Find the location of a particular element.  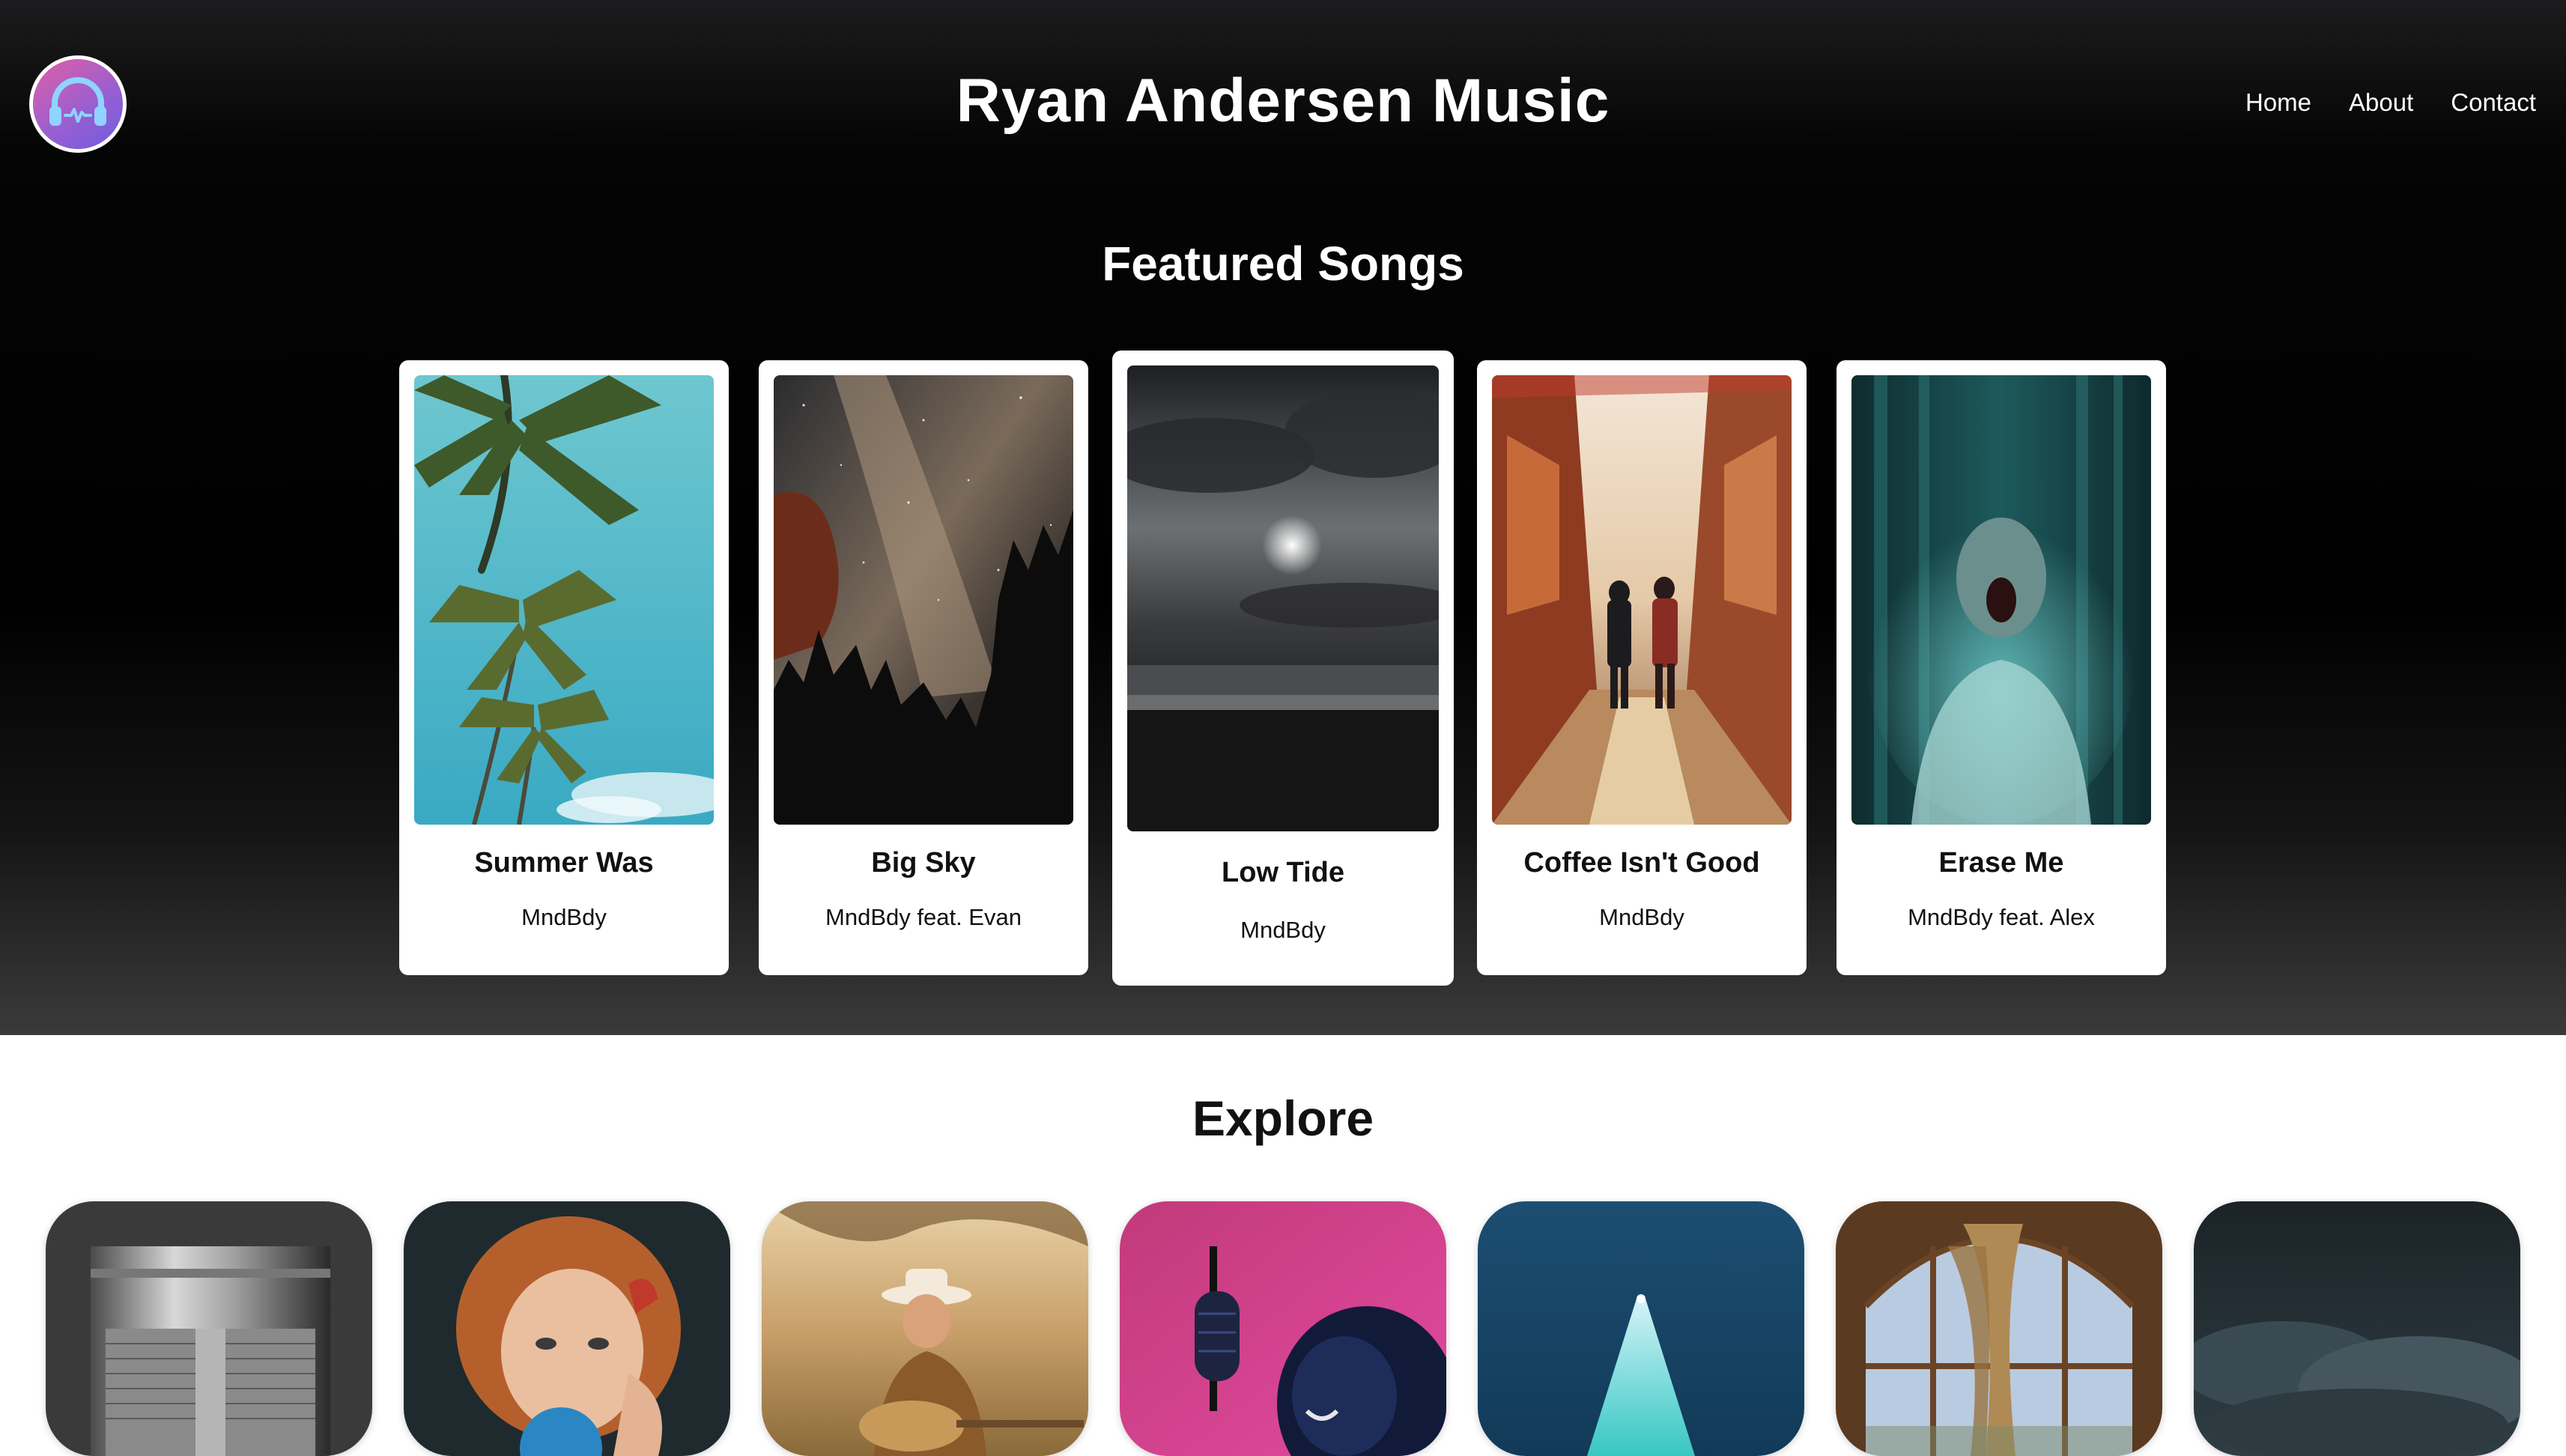

song-card-low-tide: Low Tide MndBdy is located at coordinates (1283, 668).